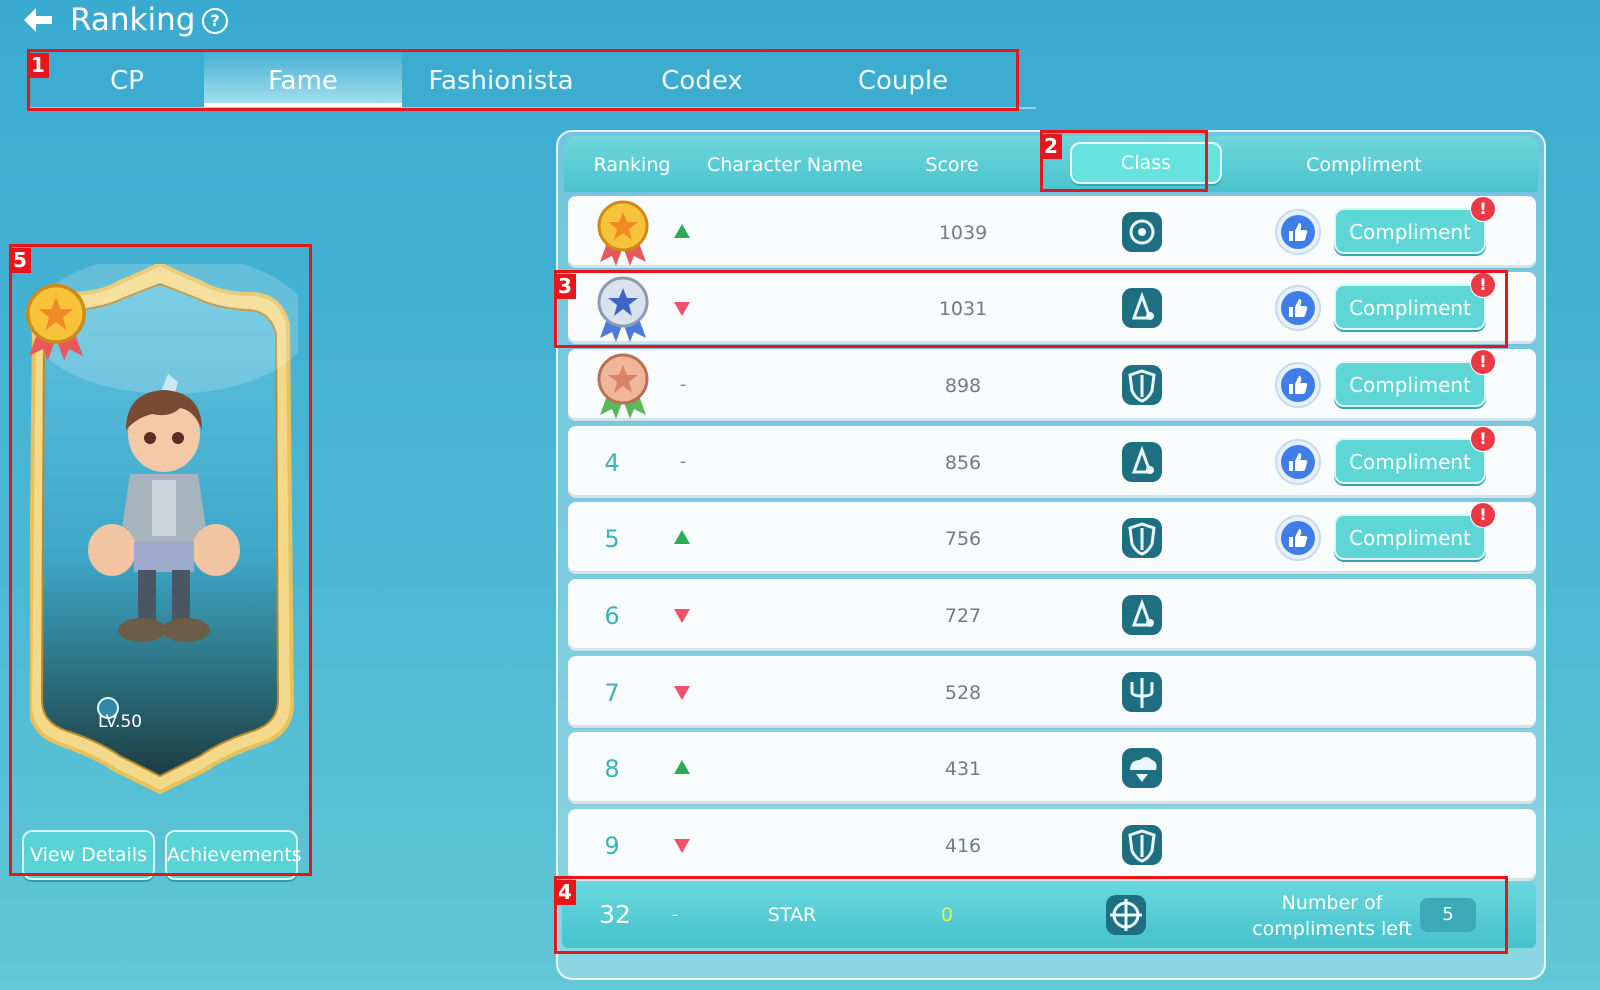 The width and height of the screenshot is (1600, 990). I want to click on character-level: LV.50, so click(120, 722).